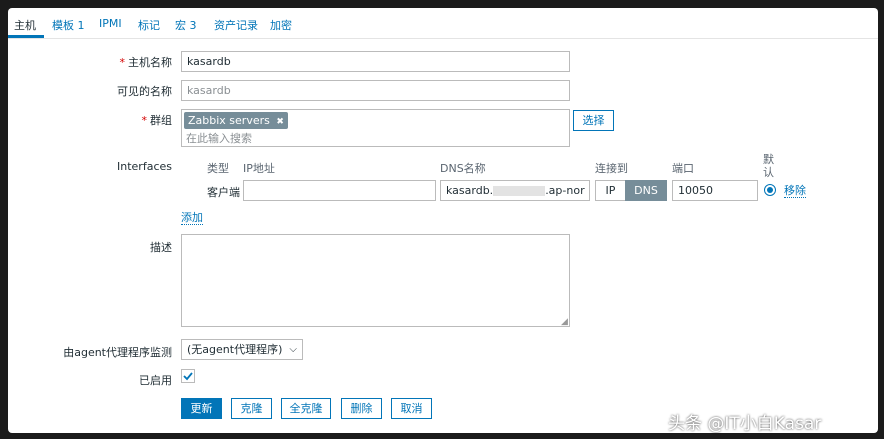 This screenshot has width=884, height=439. I want to click on chevron-down-icon: ⌵, so click(293, 349).